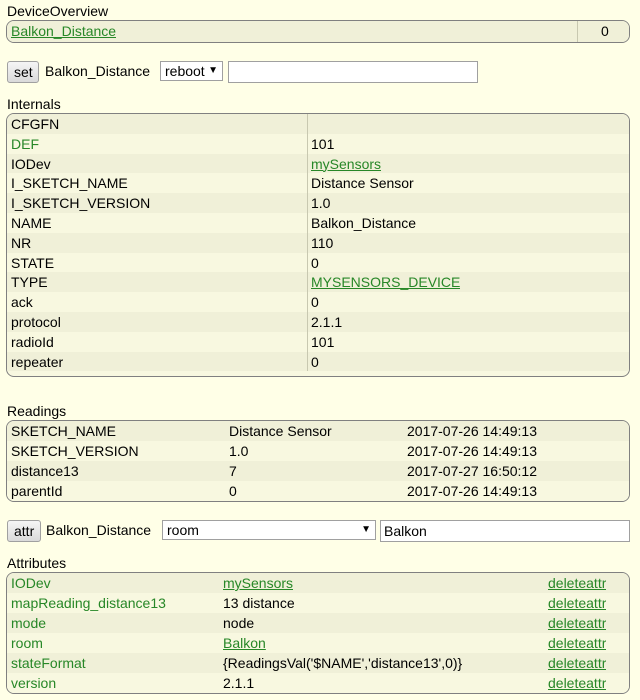 The height and width of the screenshot is (700, 640). Describe the element at coordinates (31, 163) in the screenshot. I see `internal-key: IODev` at that location.